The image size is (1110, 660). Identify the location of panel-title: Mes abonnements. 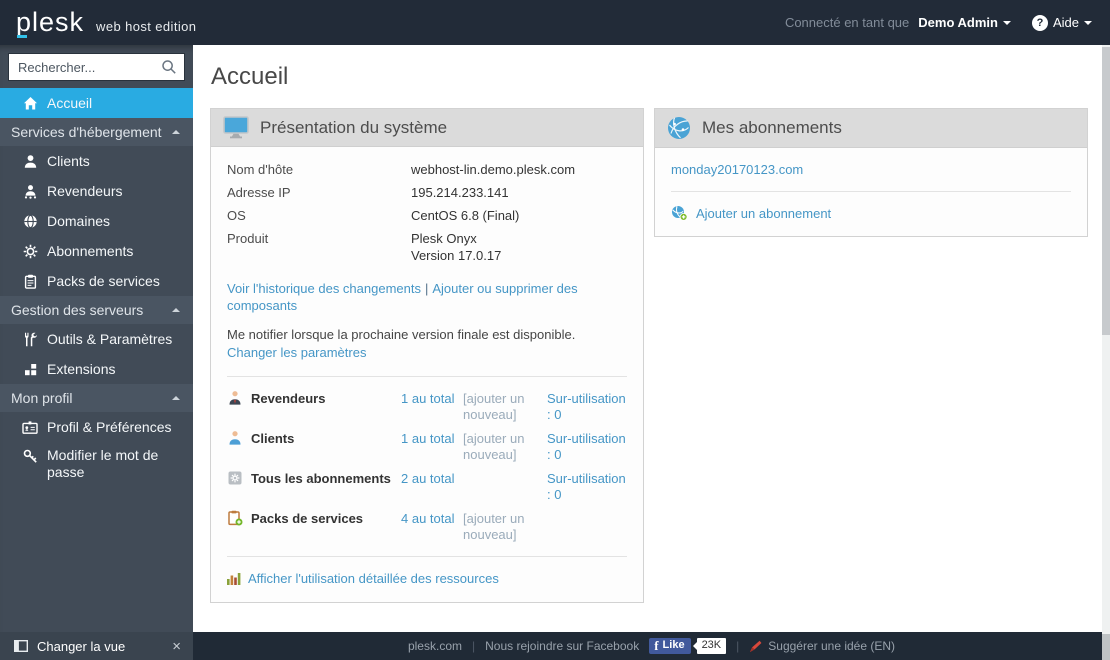
(772, 127).